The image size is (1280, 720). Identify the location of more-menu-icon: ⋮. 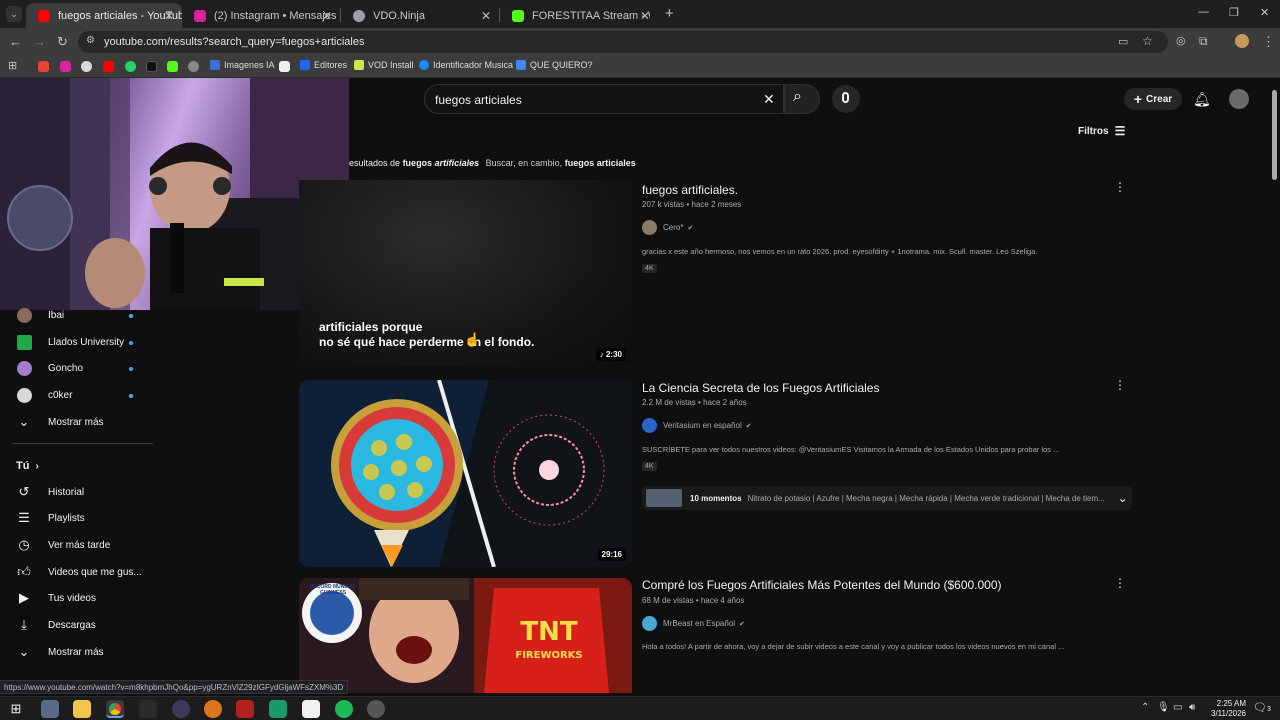
(1268, 42).